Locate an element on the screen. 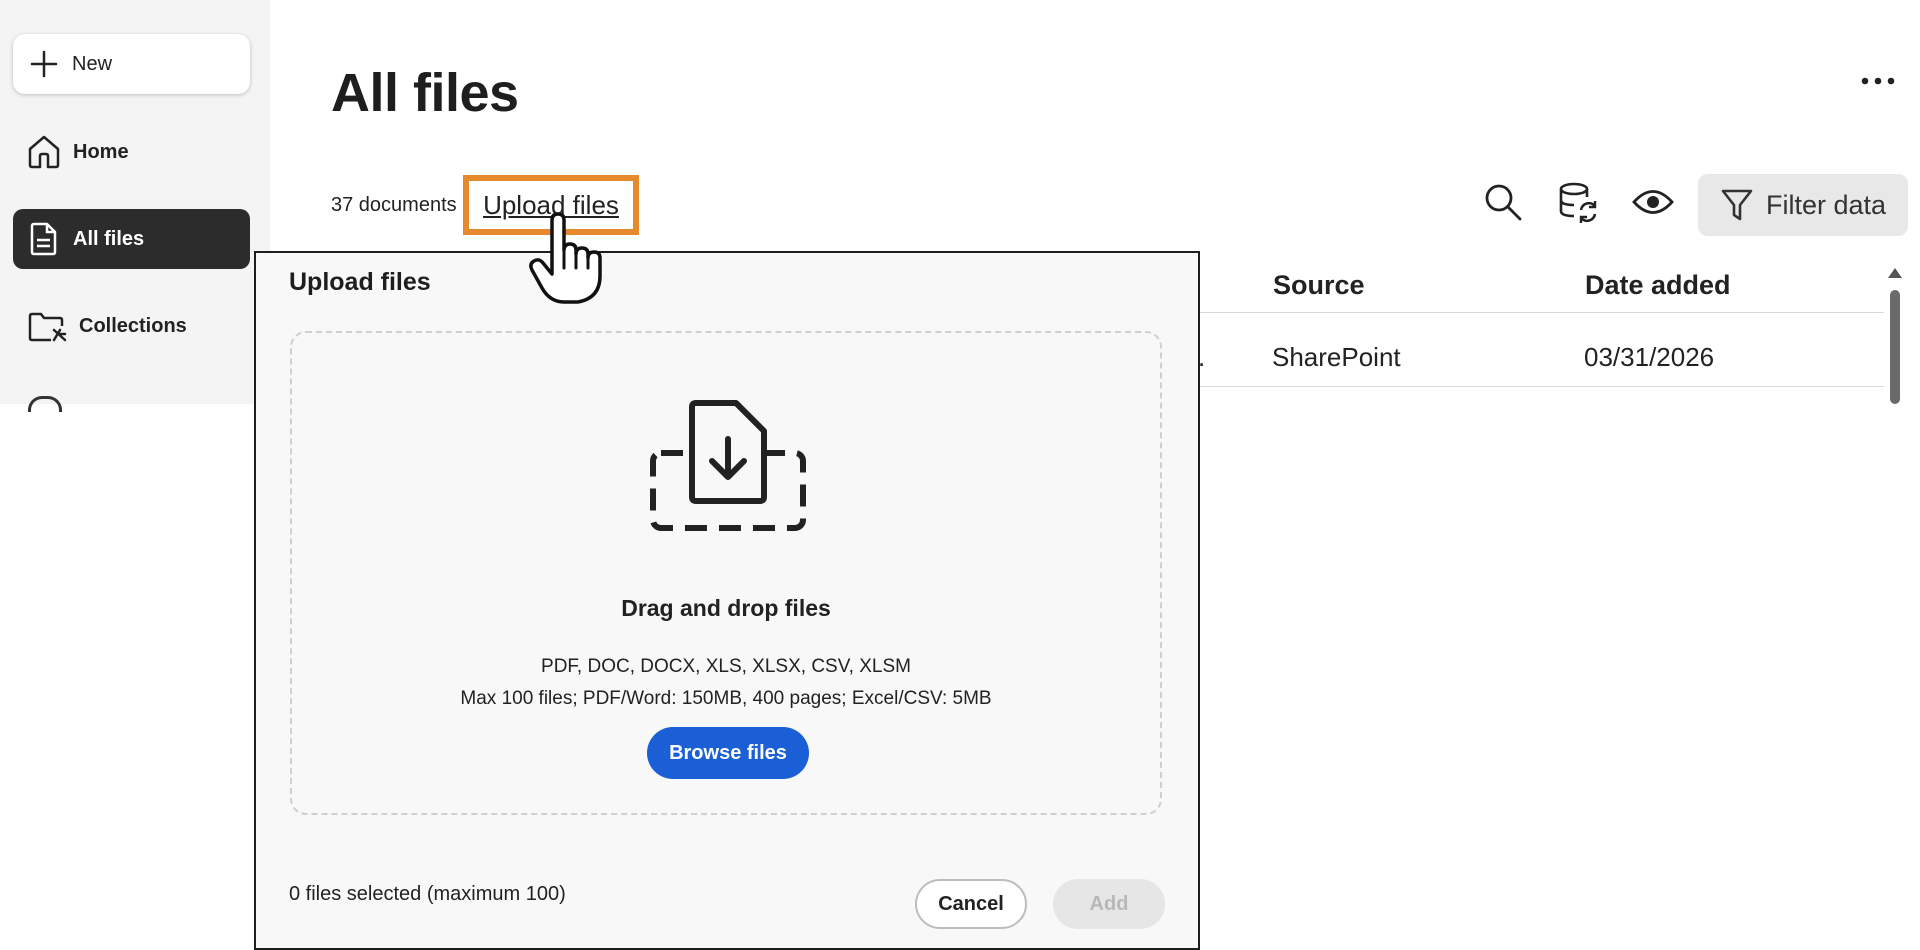  dialog-title: Upload files is located at coordinates (360, 282).